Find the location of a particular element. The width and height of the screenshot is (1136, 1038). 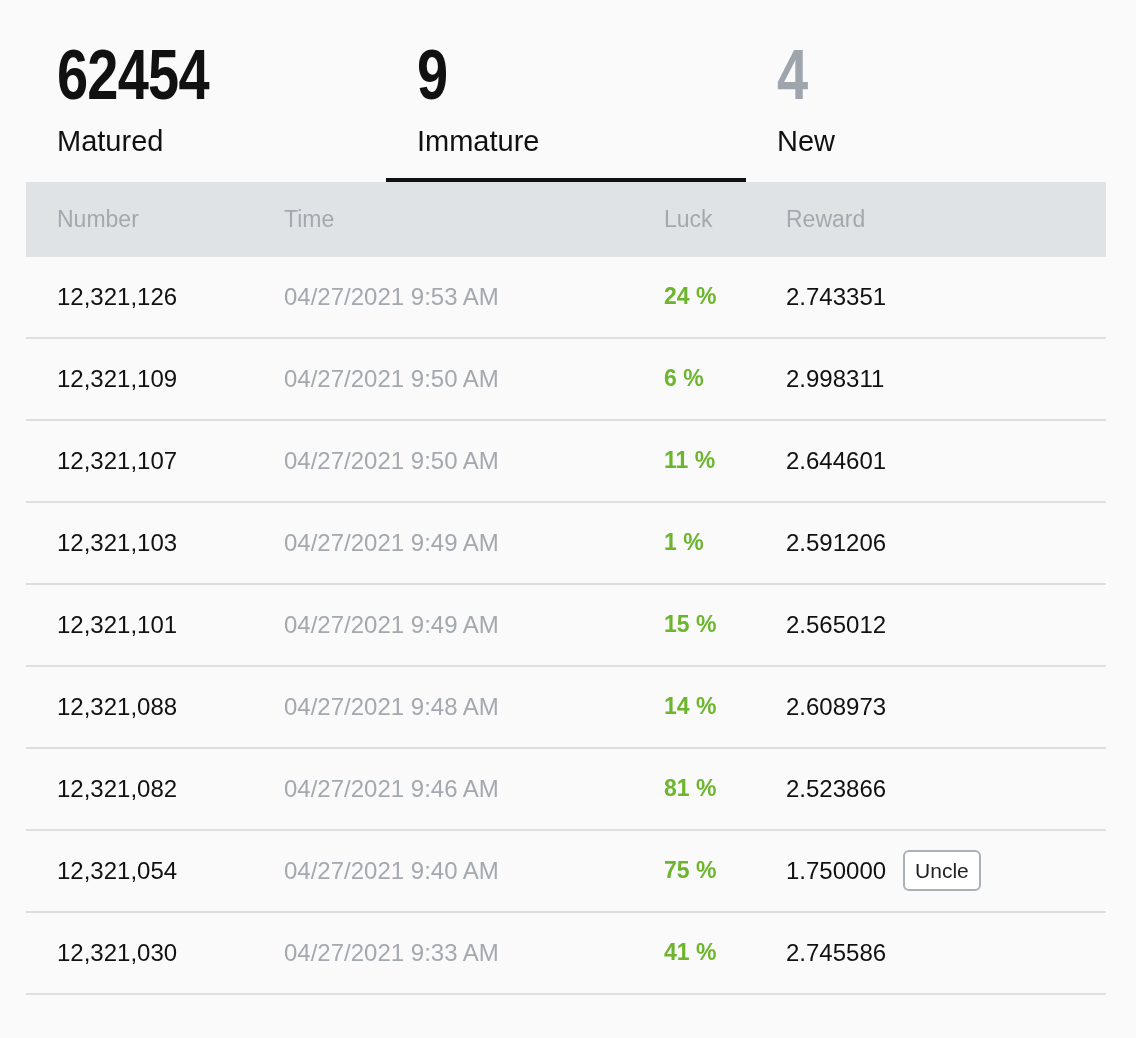

block-time: 04/27/2021 9:33 AM is located at coordinates (391, 952).